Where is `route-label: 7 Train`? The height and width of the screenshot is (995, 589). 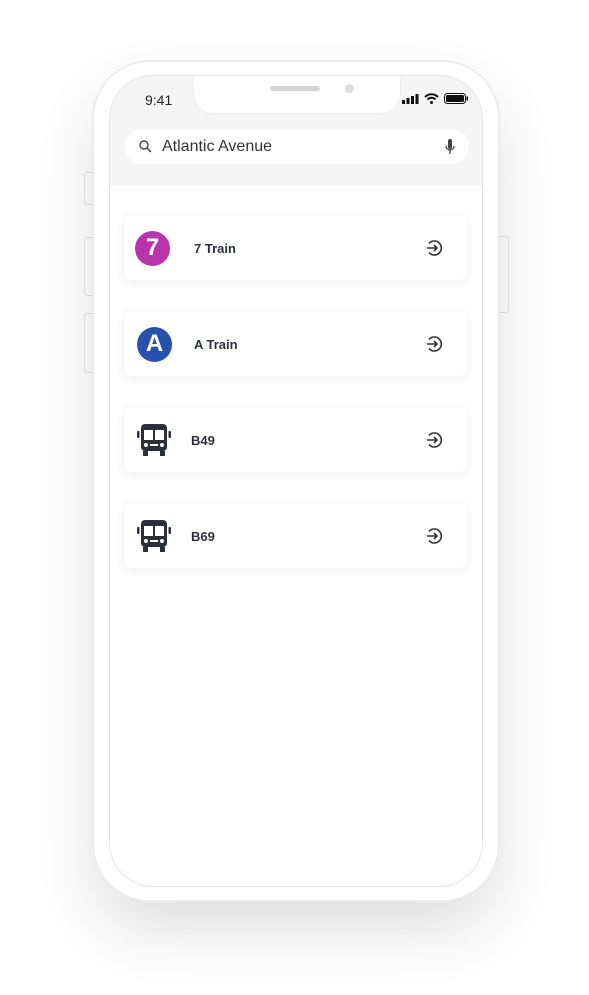 route-label: 7 Train is located at coordinates (215, 248).